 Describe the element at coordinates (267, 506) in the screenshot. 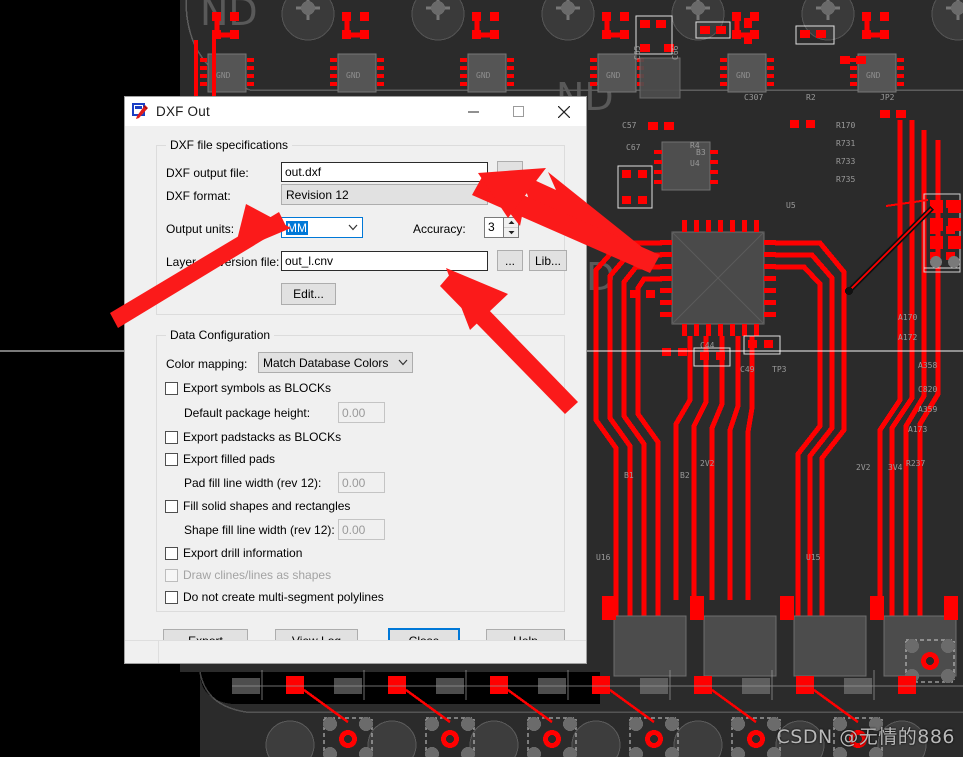

I see `checkbox-label: Fill solid shapes and rectangles` at that location.